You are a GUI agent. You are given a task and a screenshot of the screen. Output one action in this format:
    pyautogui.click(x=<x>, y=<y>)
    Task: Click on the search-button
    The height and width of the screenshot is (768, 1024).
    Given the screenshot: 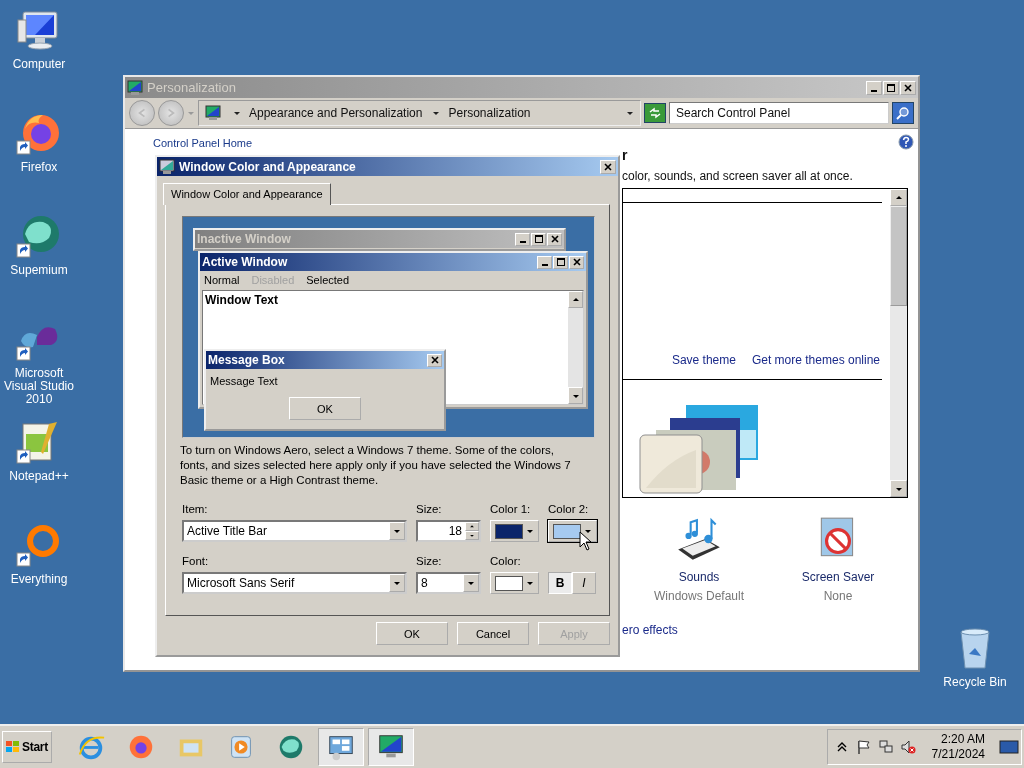 What is the action you would take?
    pyautogui.click(x=903, y=113)
    